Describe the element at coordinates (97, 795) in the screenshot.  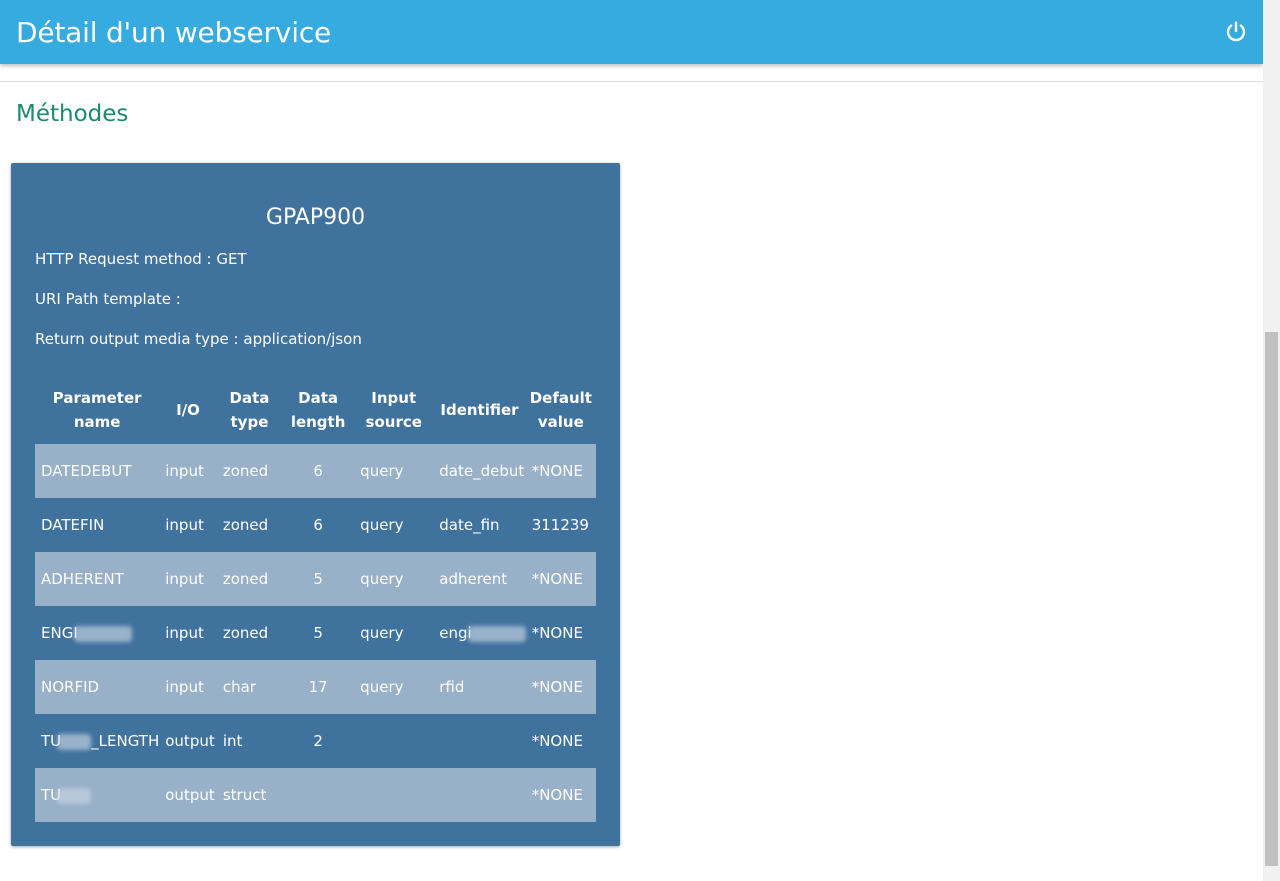
I see `cell-parameter-name: TU` at that location.